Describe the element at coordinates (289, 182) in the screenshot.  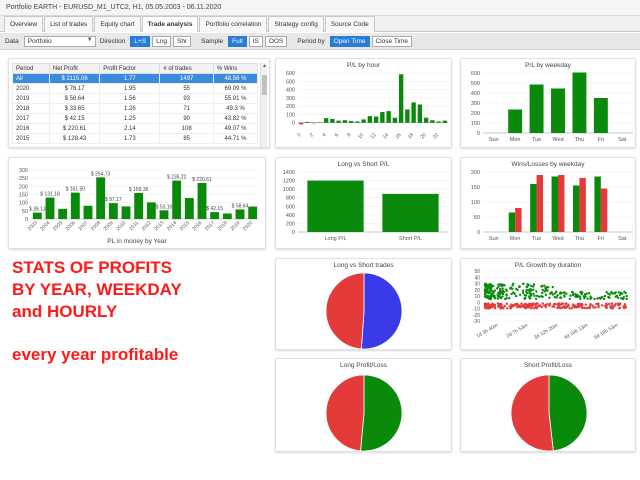
I see `y-tick-label: 1200` at that location.